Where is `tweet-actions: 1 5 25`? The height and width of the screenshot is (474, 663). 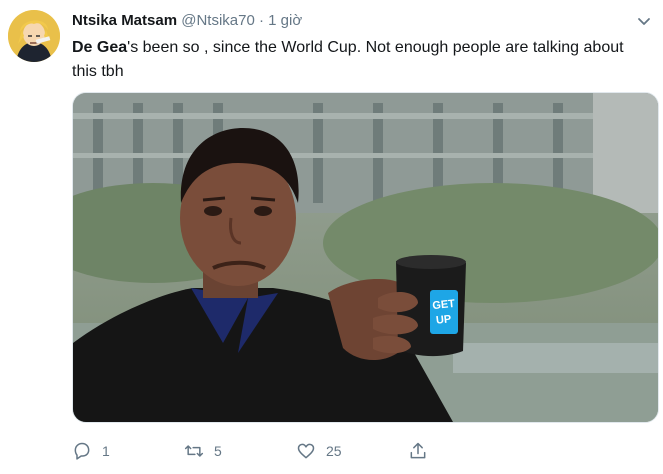 tweet-actions: 1 5 25 is located at coordinates (332, 451).